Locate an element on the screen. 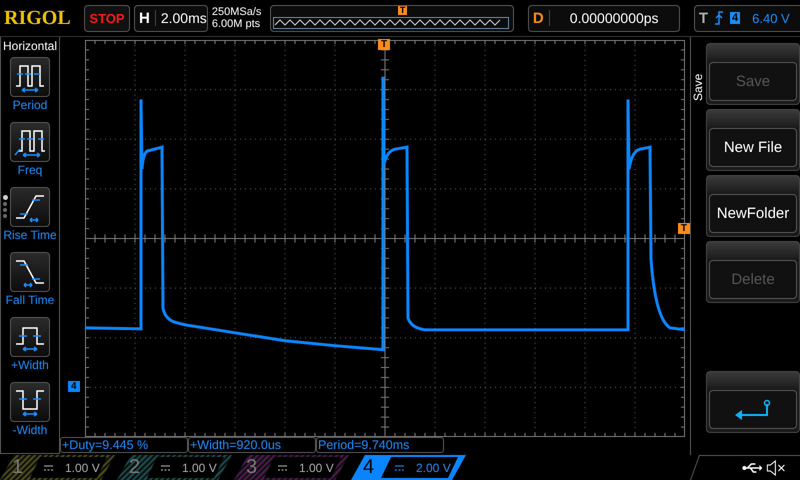 The height and width of the screenshot is (480, 800). channel-scale: 2.00 V is located at coordinates (419, 467).